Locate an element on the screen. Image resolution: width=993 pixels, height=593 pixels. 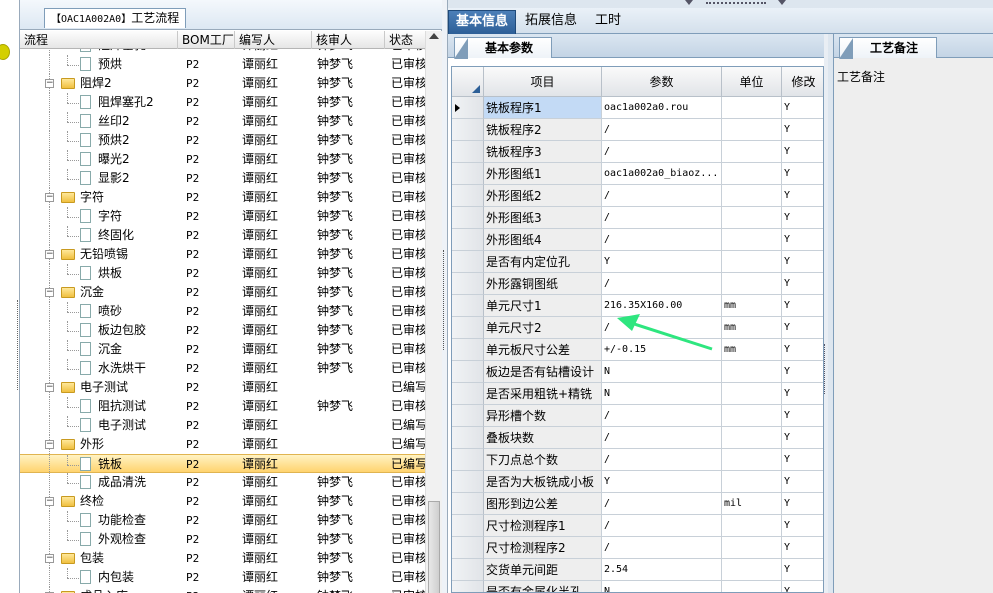
tree-node: − 字符 is located at coordinates (99, 197).